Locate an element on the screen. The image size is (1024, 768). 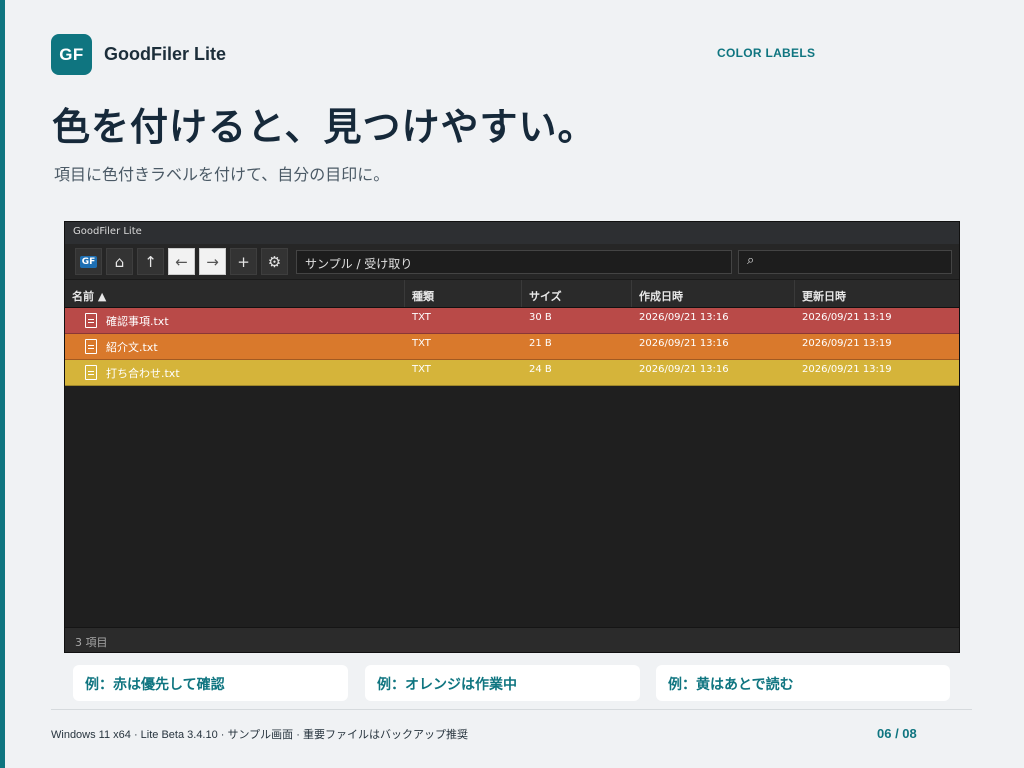
subline: 項目に色付きラベルを付けて、自分の目印に。 is located at coordinates (222, 175).